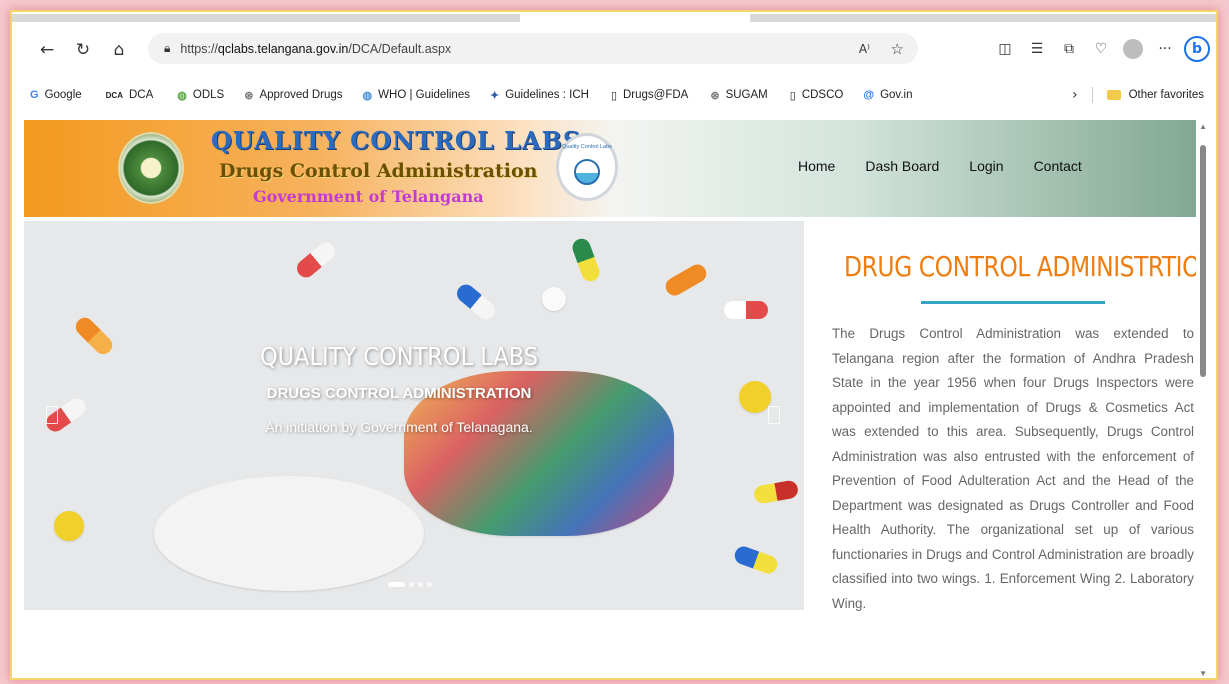 This screenshot has width=1229, height=684. Describe the element at coordinates (167, 48) in the screenshot. I see `lock-icon: 🔒︎` at that location.